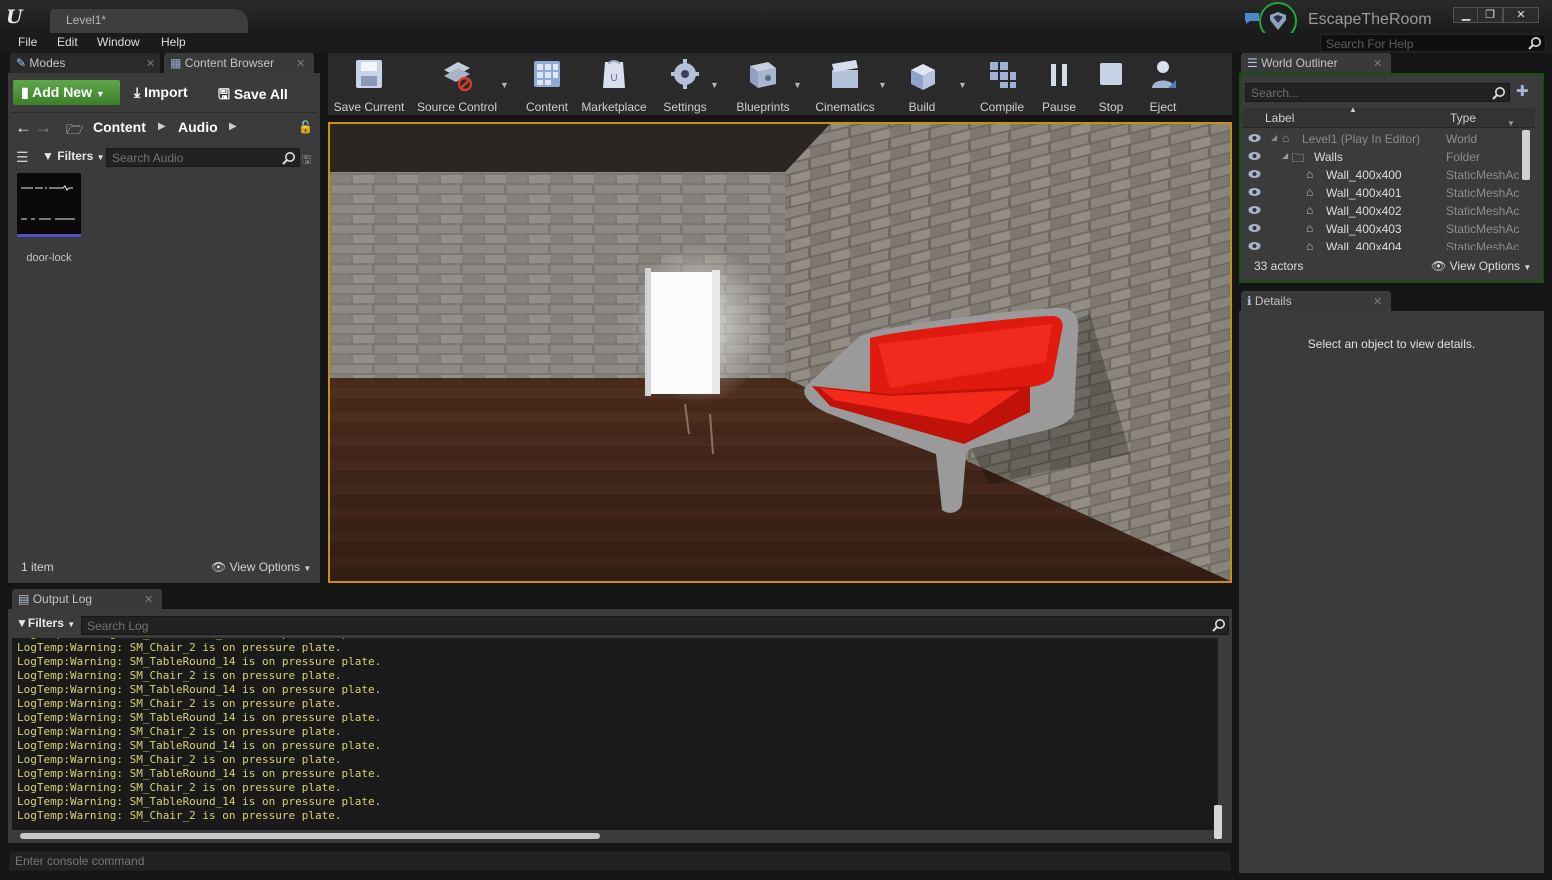 Image resolution: width=1552 pixels, height=880 pixels. Describe the element at coordinates (685, 85) in the screenshot. I see `settings-button: Settings` at that location.